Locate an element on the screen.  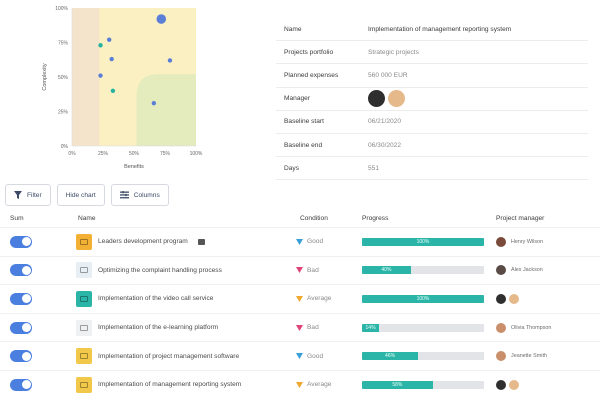
filter-button: Filter is located at coordinates (28, 195).